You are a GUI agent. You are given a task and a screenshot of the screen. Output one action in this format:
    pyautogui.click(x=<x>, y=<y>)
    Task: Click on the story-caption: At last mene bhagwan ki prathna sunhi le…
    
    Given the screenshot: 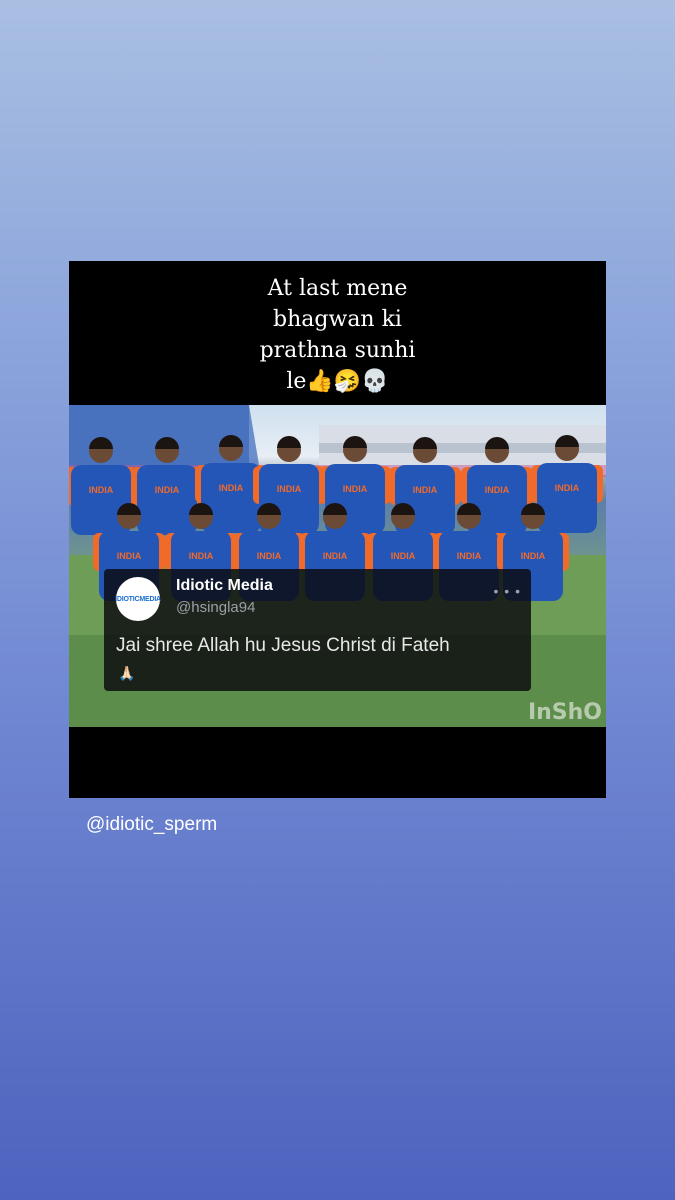 What is the action you would take?
    pyautogui.click(x=337, y=335)
    